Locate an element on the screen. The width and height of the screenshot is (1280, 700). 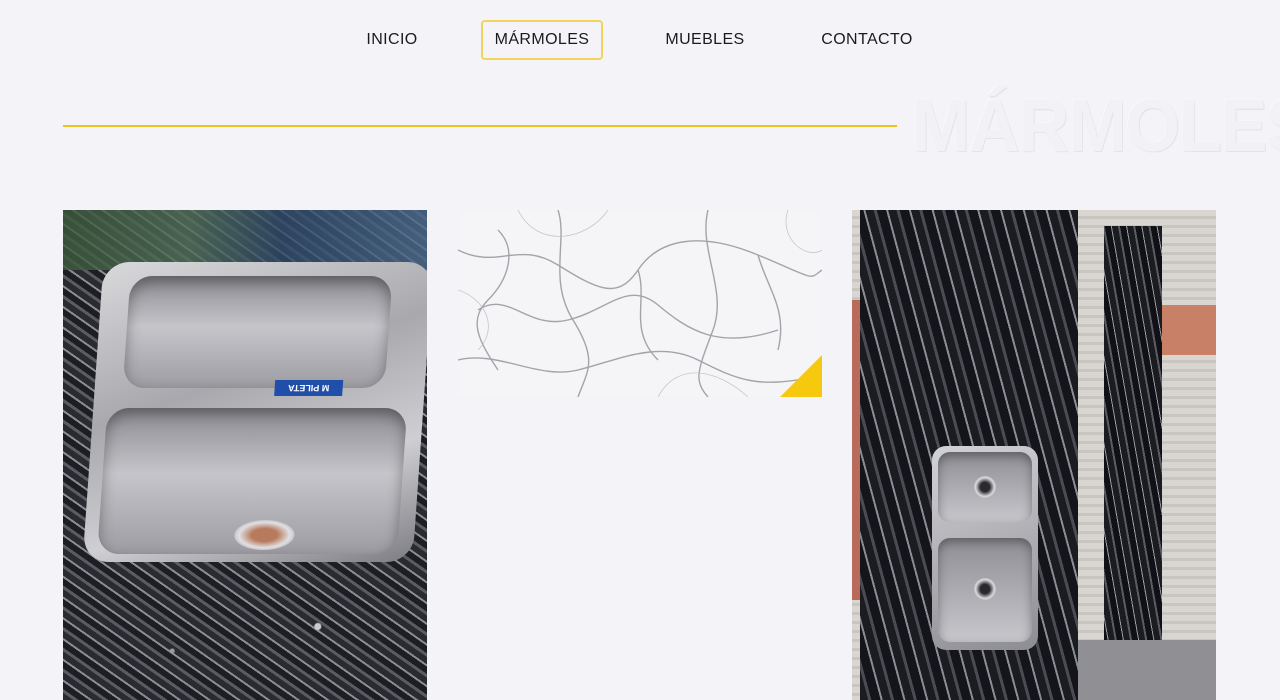
section-divider-line is located at coordinates (480, 126).